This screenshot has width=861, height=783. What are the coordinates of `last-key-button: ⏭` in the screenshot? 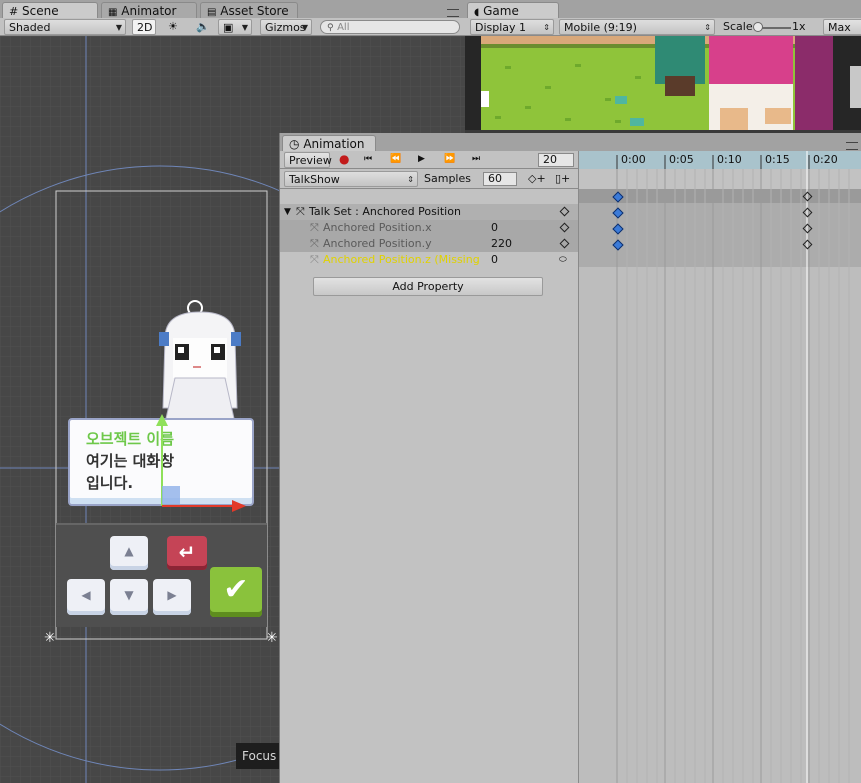 It's located at (479, 160).